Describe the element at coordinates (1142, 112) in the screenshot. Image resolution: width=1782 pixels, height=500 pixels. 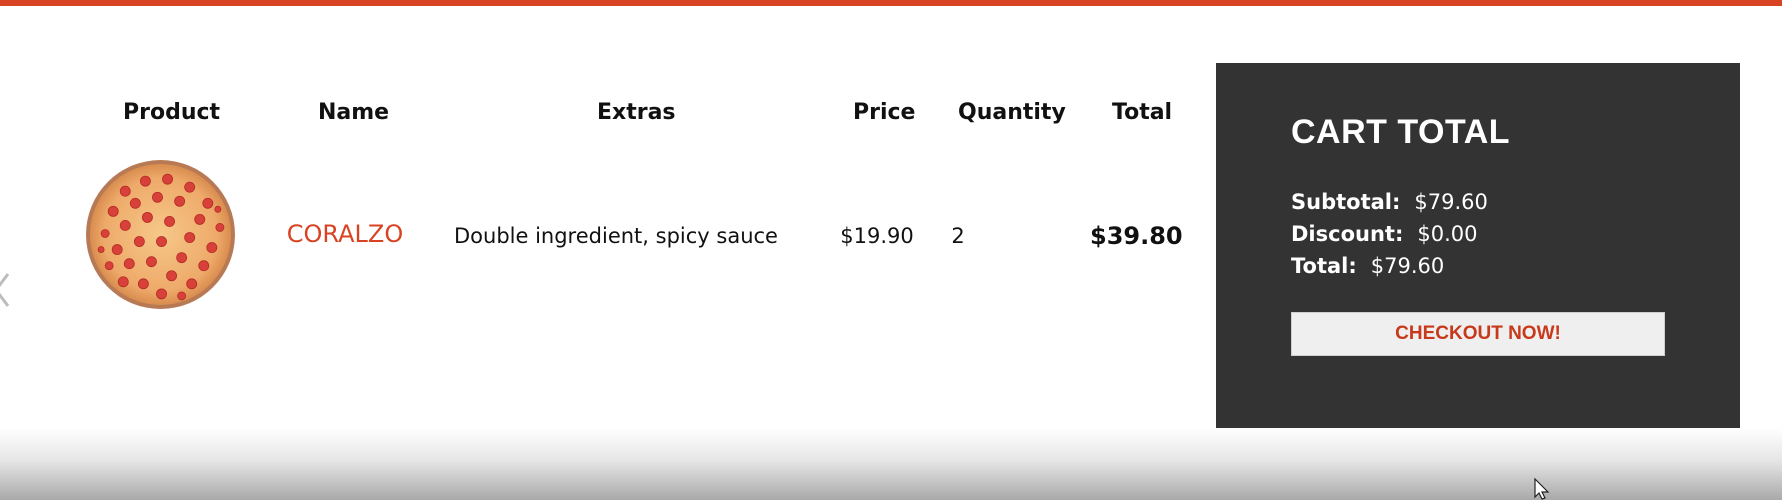
I see `header-total: Total` at that location.